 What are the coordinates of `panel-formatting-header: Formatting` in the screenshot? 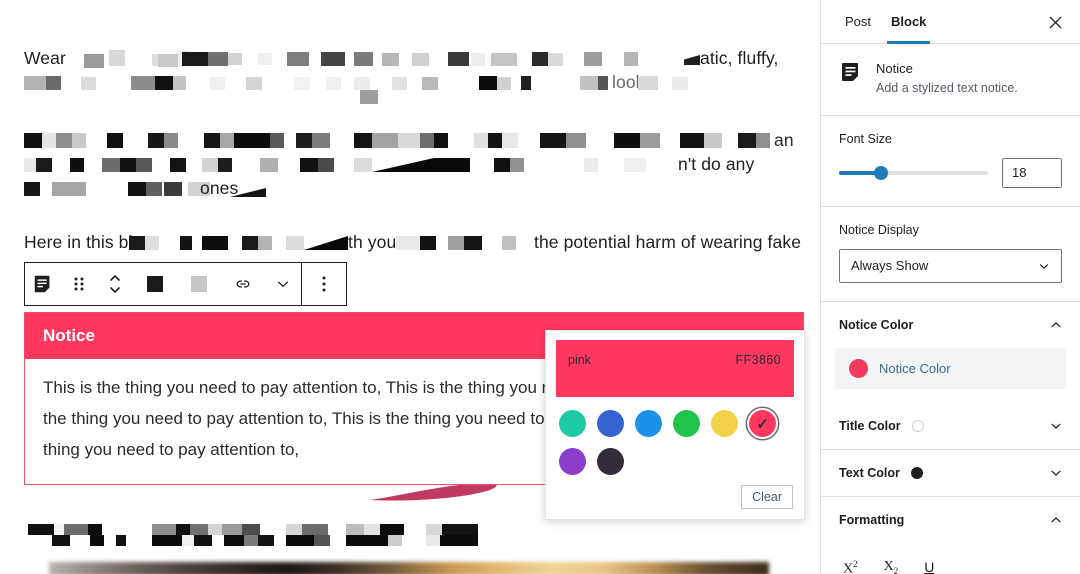 It's located at (950, 520).